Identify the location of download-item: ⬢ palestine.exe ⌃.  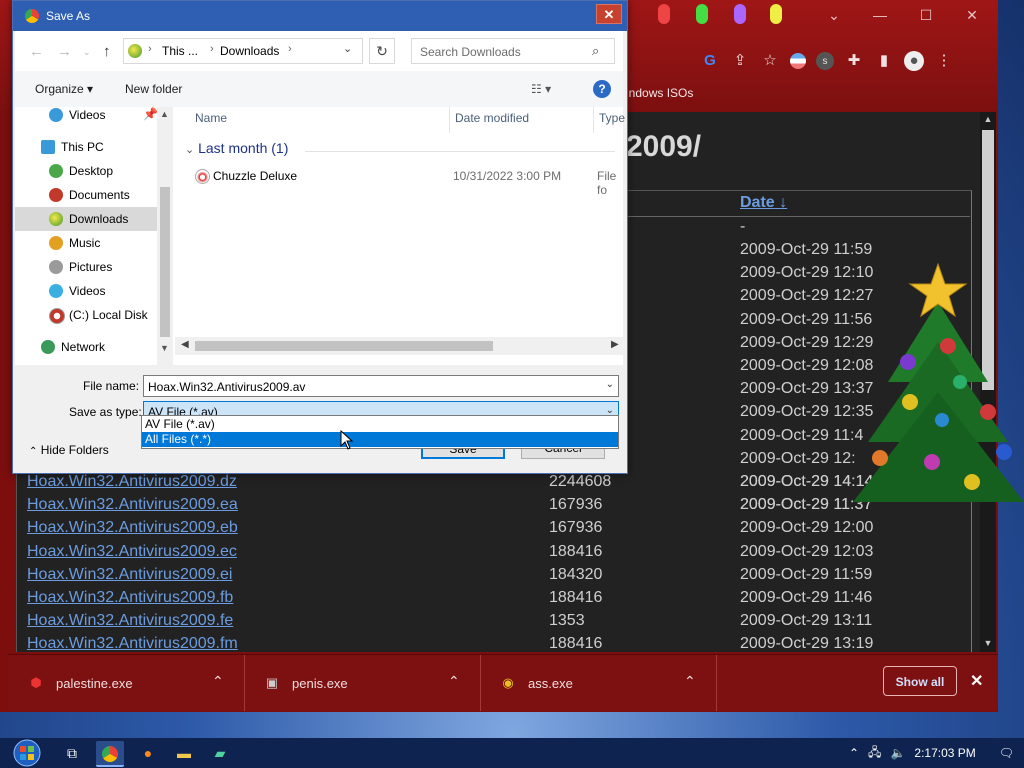
(126, 683).